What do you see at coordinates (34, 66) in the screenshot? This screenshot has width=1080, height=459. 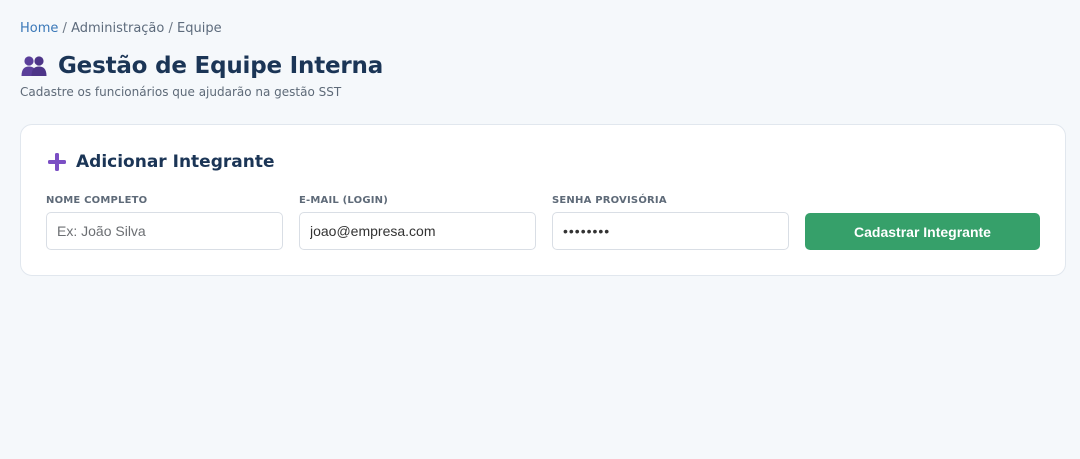 I see `team-icon` at bounding box center [34, 66].